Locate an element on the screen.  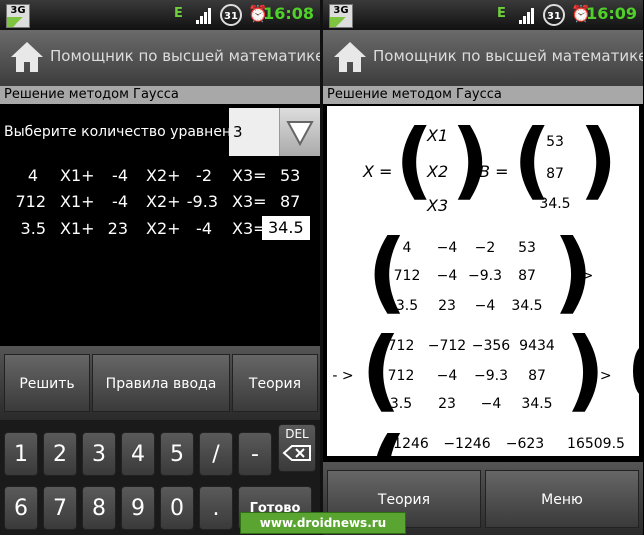
input-rules-button: Правила ввода is located at coordinates (161, 383).